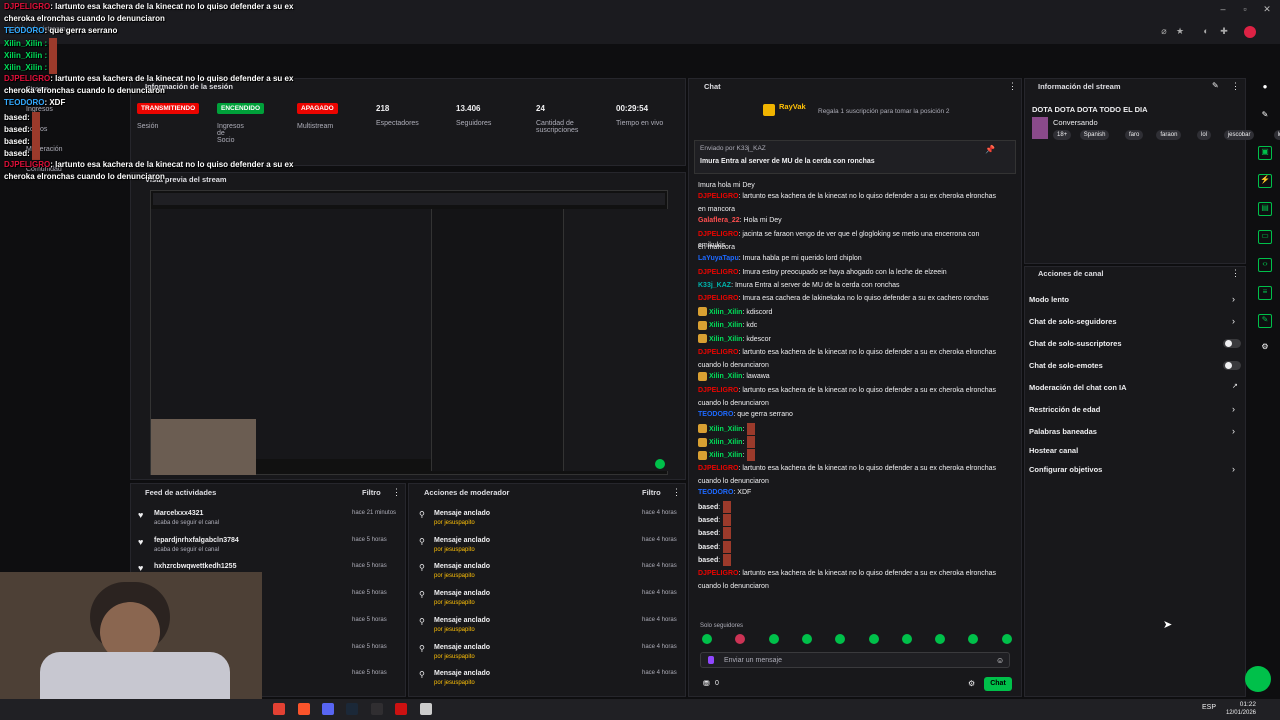 This screenshot has height=720, width=1280. I want to click on feed-item-name: Marcelxxx4321, so click(178, 513).